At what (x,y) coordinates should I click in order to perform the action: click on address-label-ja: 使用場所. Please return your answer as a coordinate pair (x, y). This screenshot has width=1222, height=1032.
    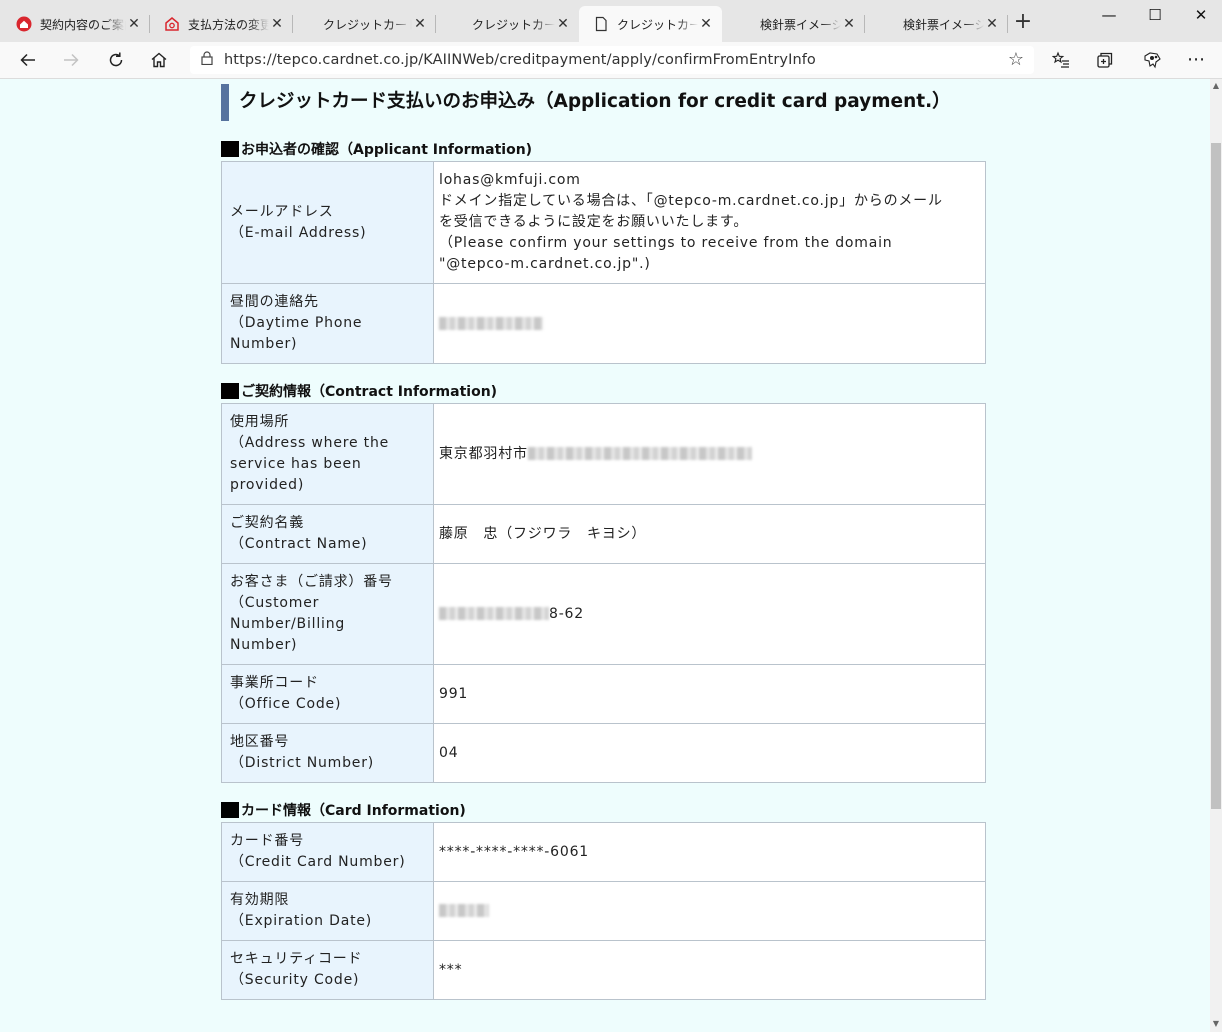
    Looking at the image, I should click on (260, 422).